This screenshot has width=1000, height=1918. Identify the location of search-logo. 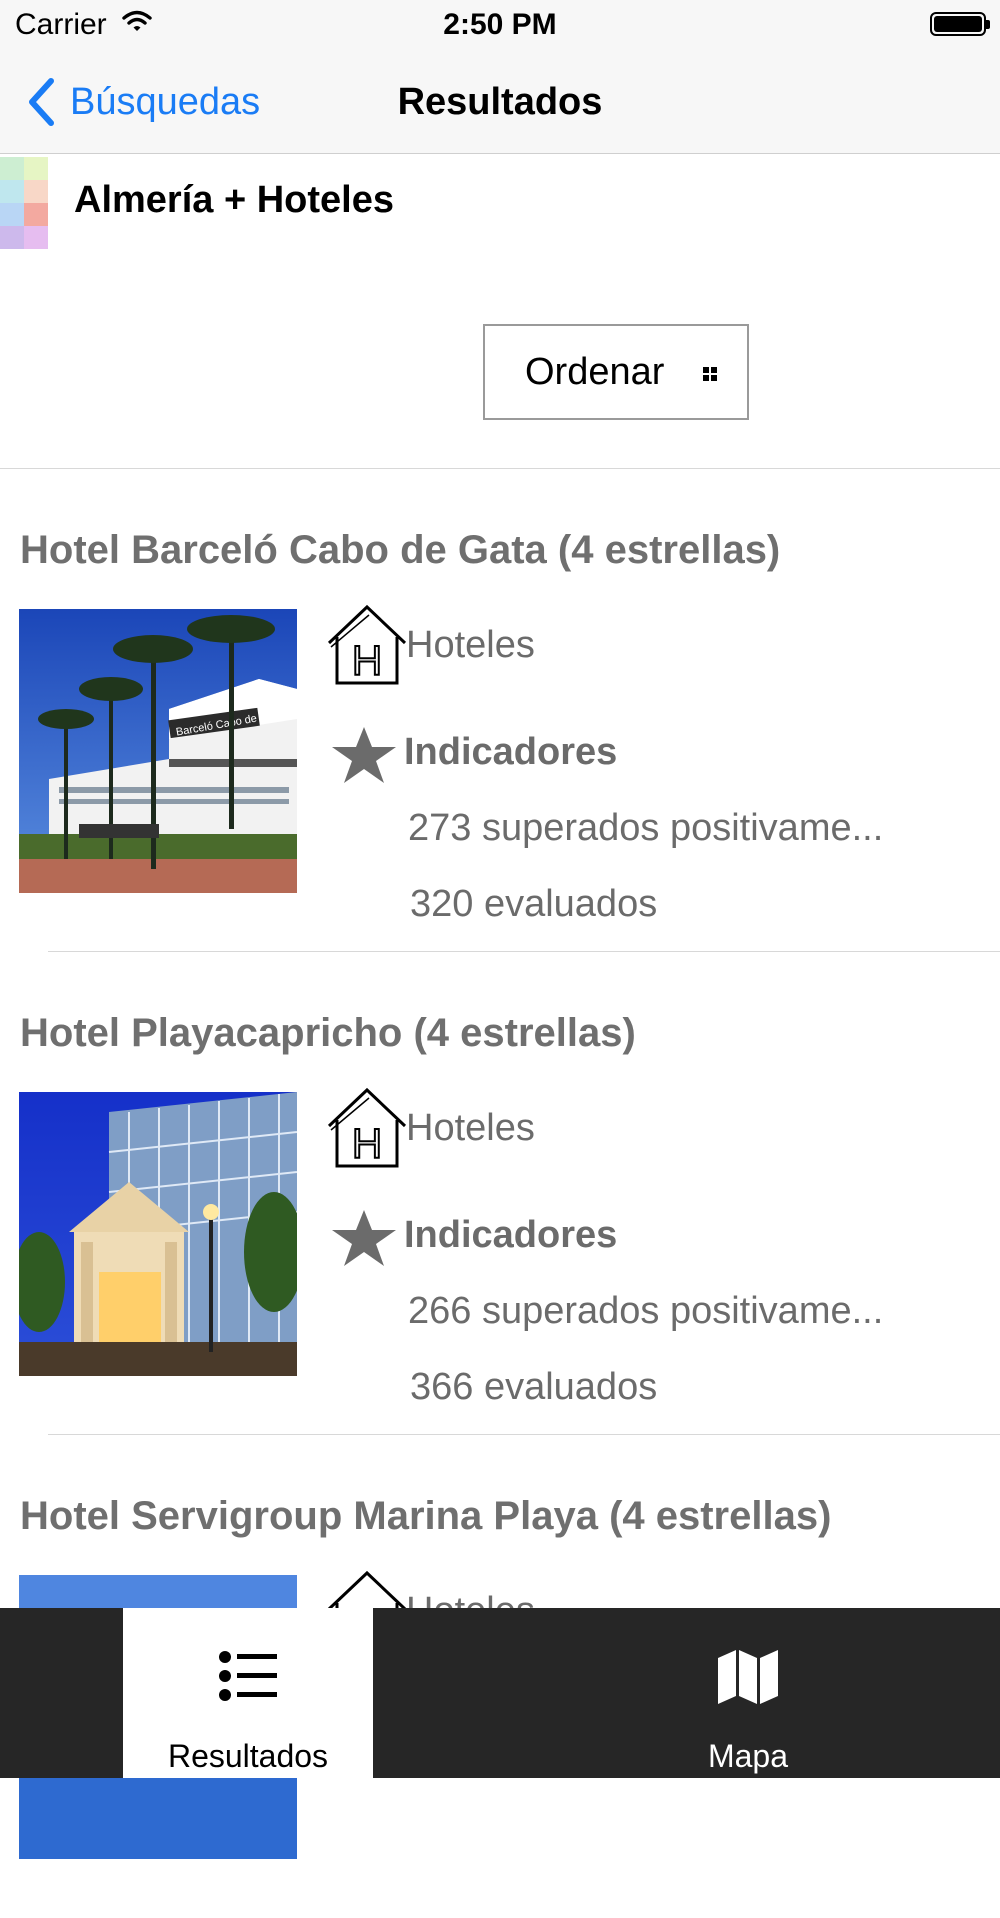
(24, 203).